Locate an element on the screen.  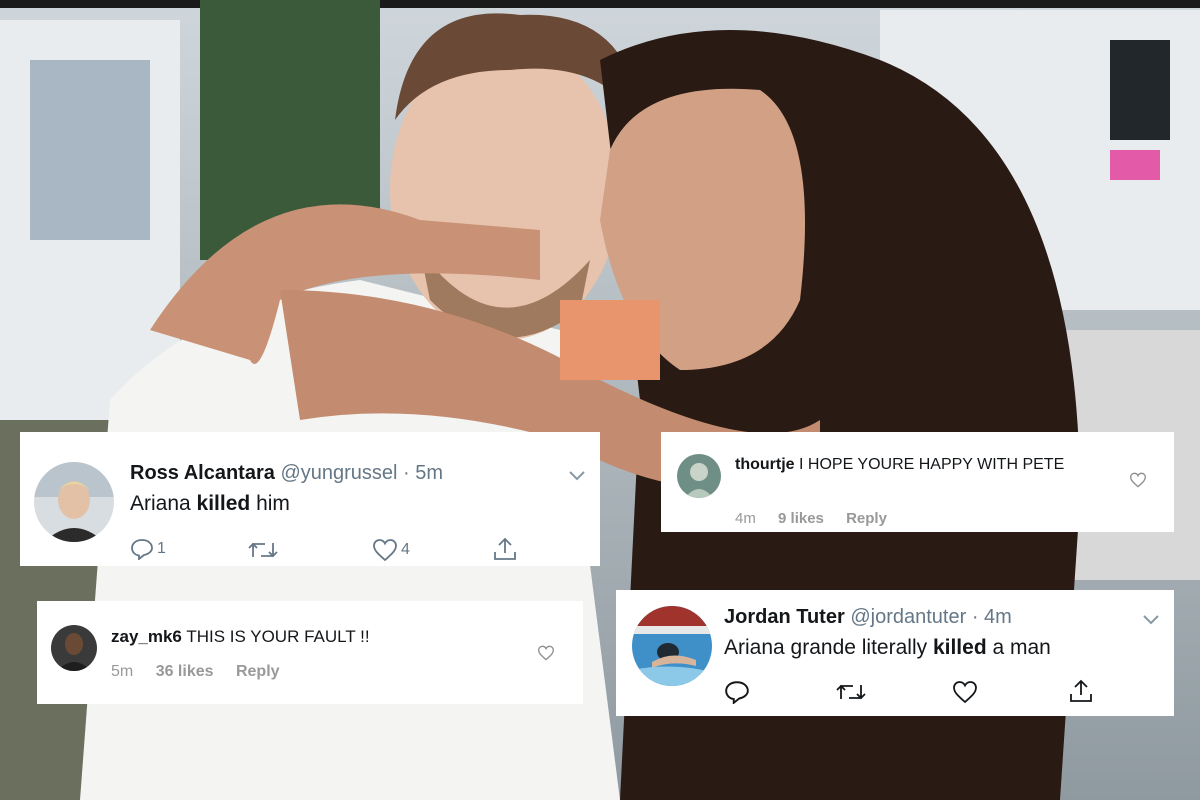
reply-action: 1 is located at coordinates (148, 549).